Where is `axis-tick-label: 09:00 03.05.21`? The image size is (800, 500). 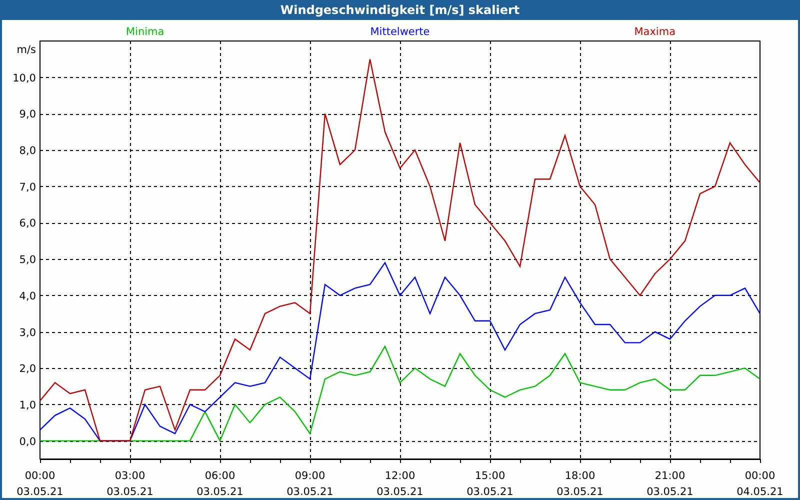 axis-tick-label: 09:00 03.05.21 is located at coordinates (310, 484).